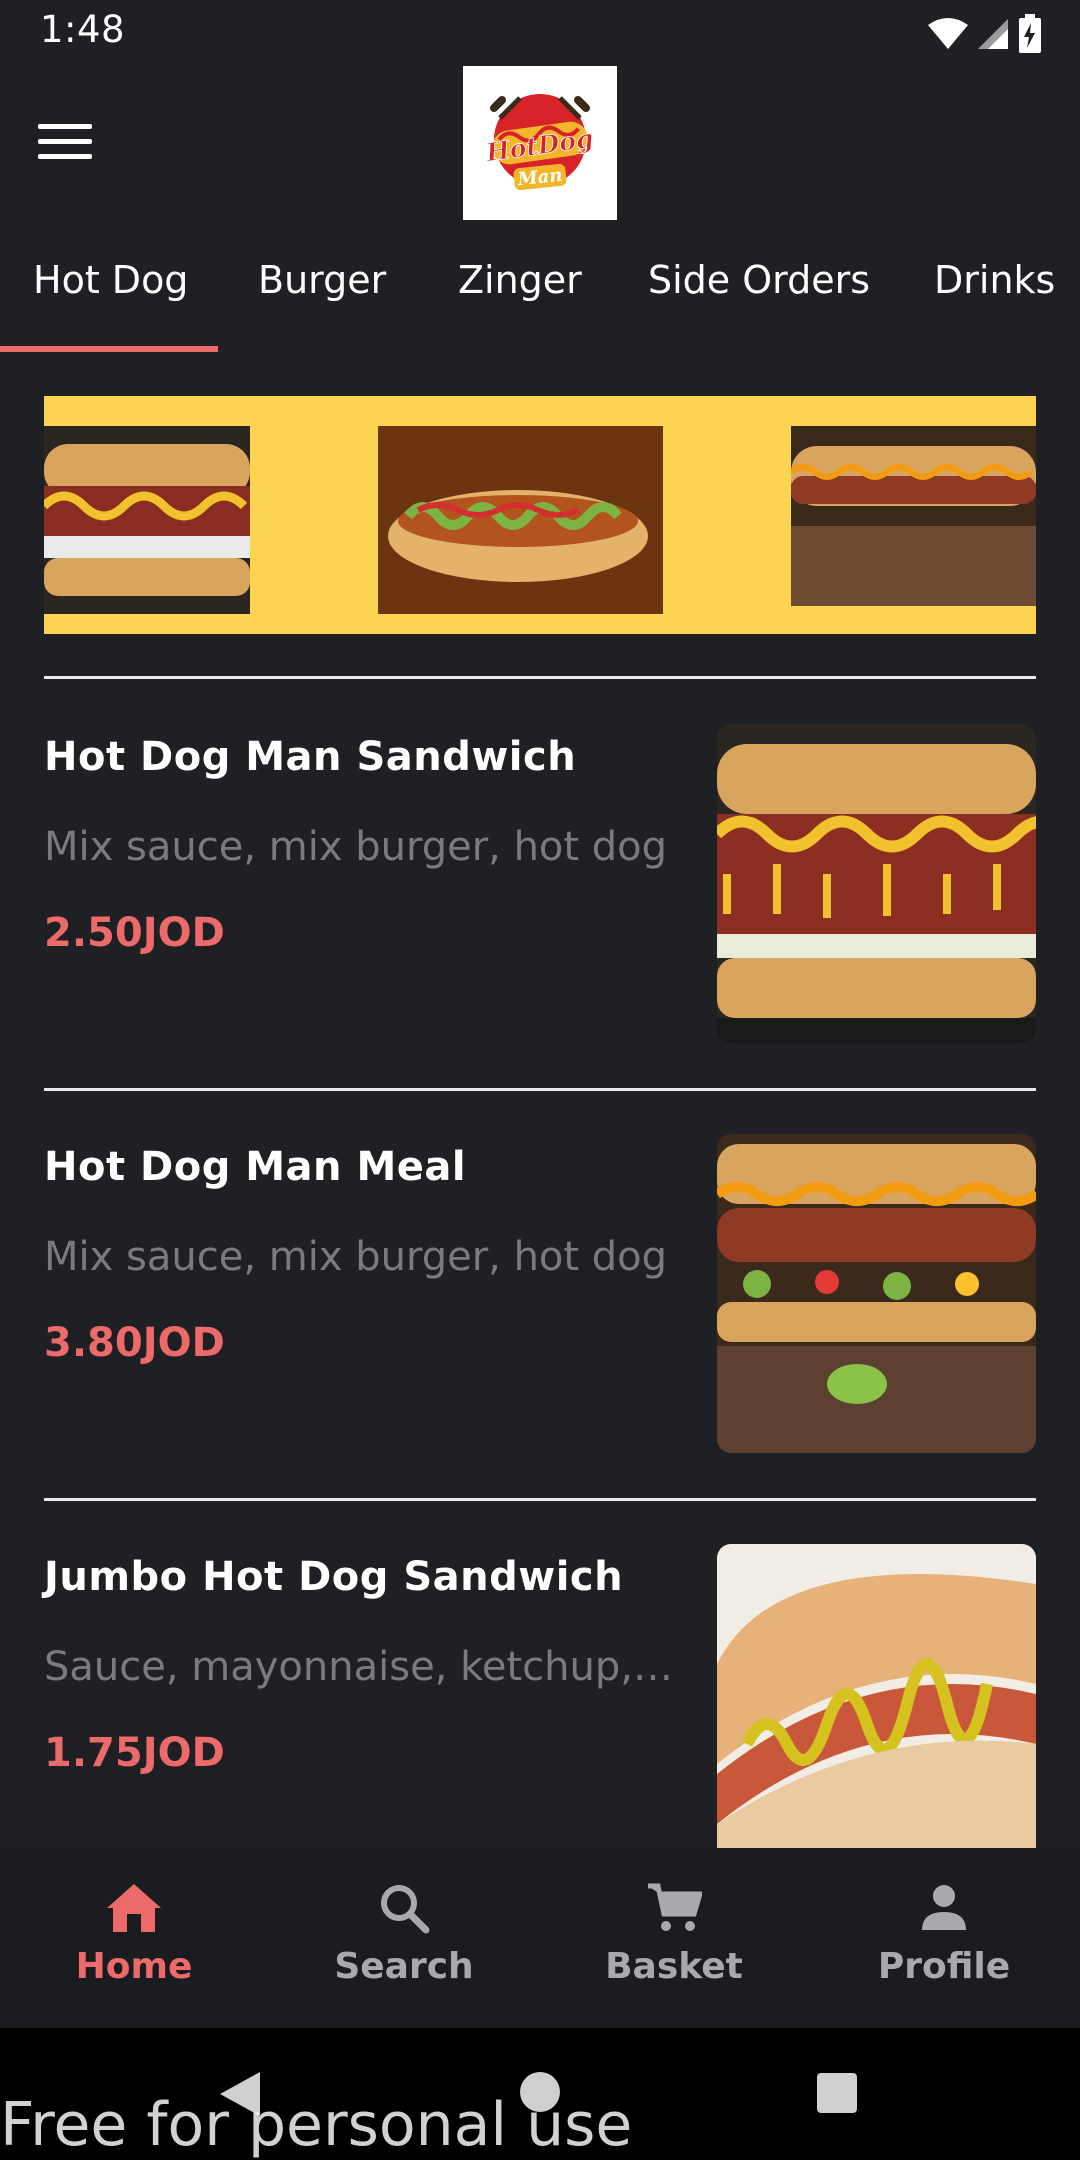 Image resolution: width=1080 pixels, height=2160 pixels. I want to click on search-icon, so click(405, 1909).